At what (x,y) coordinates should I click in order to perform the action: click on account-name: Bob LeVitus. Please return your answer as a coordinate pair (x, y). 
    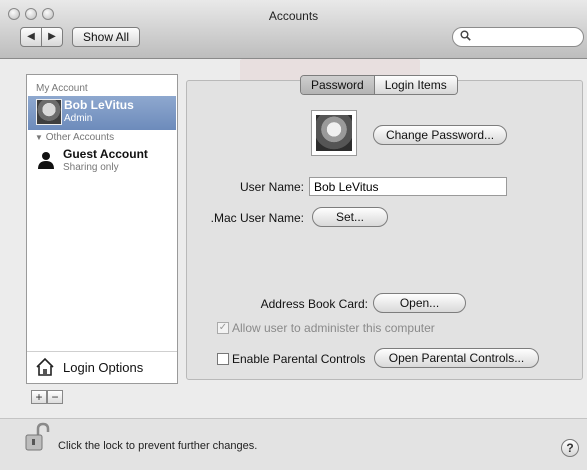
    Looking at the image, I should click on (99, 105).